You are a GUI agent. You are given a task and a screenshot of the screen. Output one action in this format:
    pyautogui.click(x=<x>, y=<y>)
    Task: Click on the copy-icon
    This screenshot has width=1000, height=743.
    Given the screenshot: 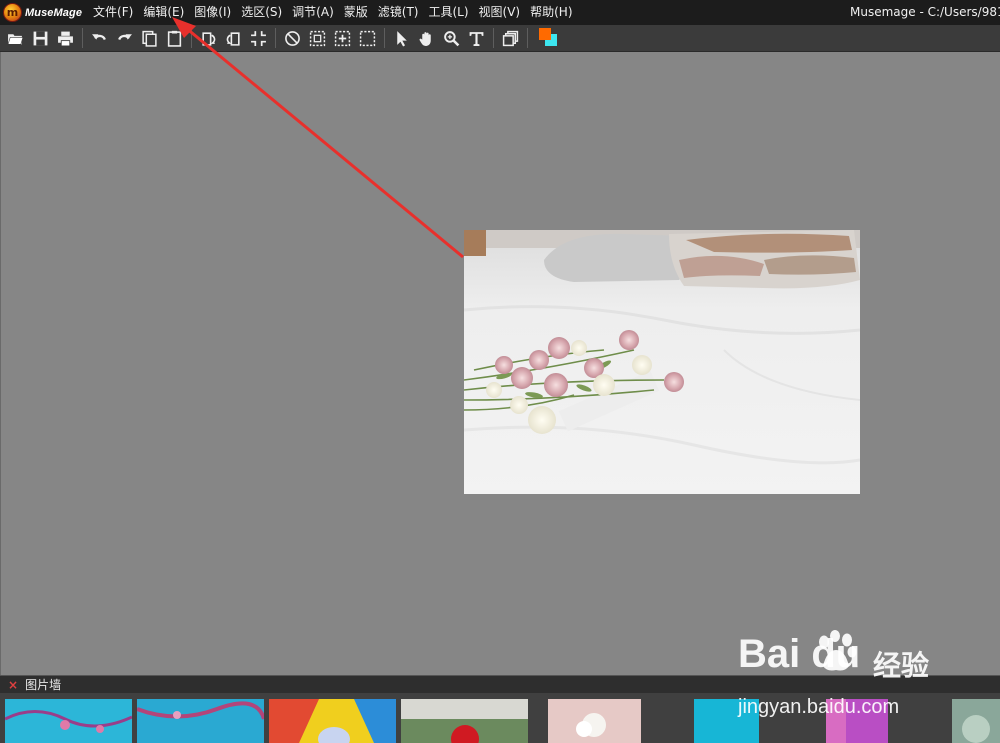 What is the action you would take?
    pyautogui.click(x=149, y=38)
    